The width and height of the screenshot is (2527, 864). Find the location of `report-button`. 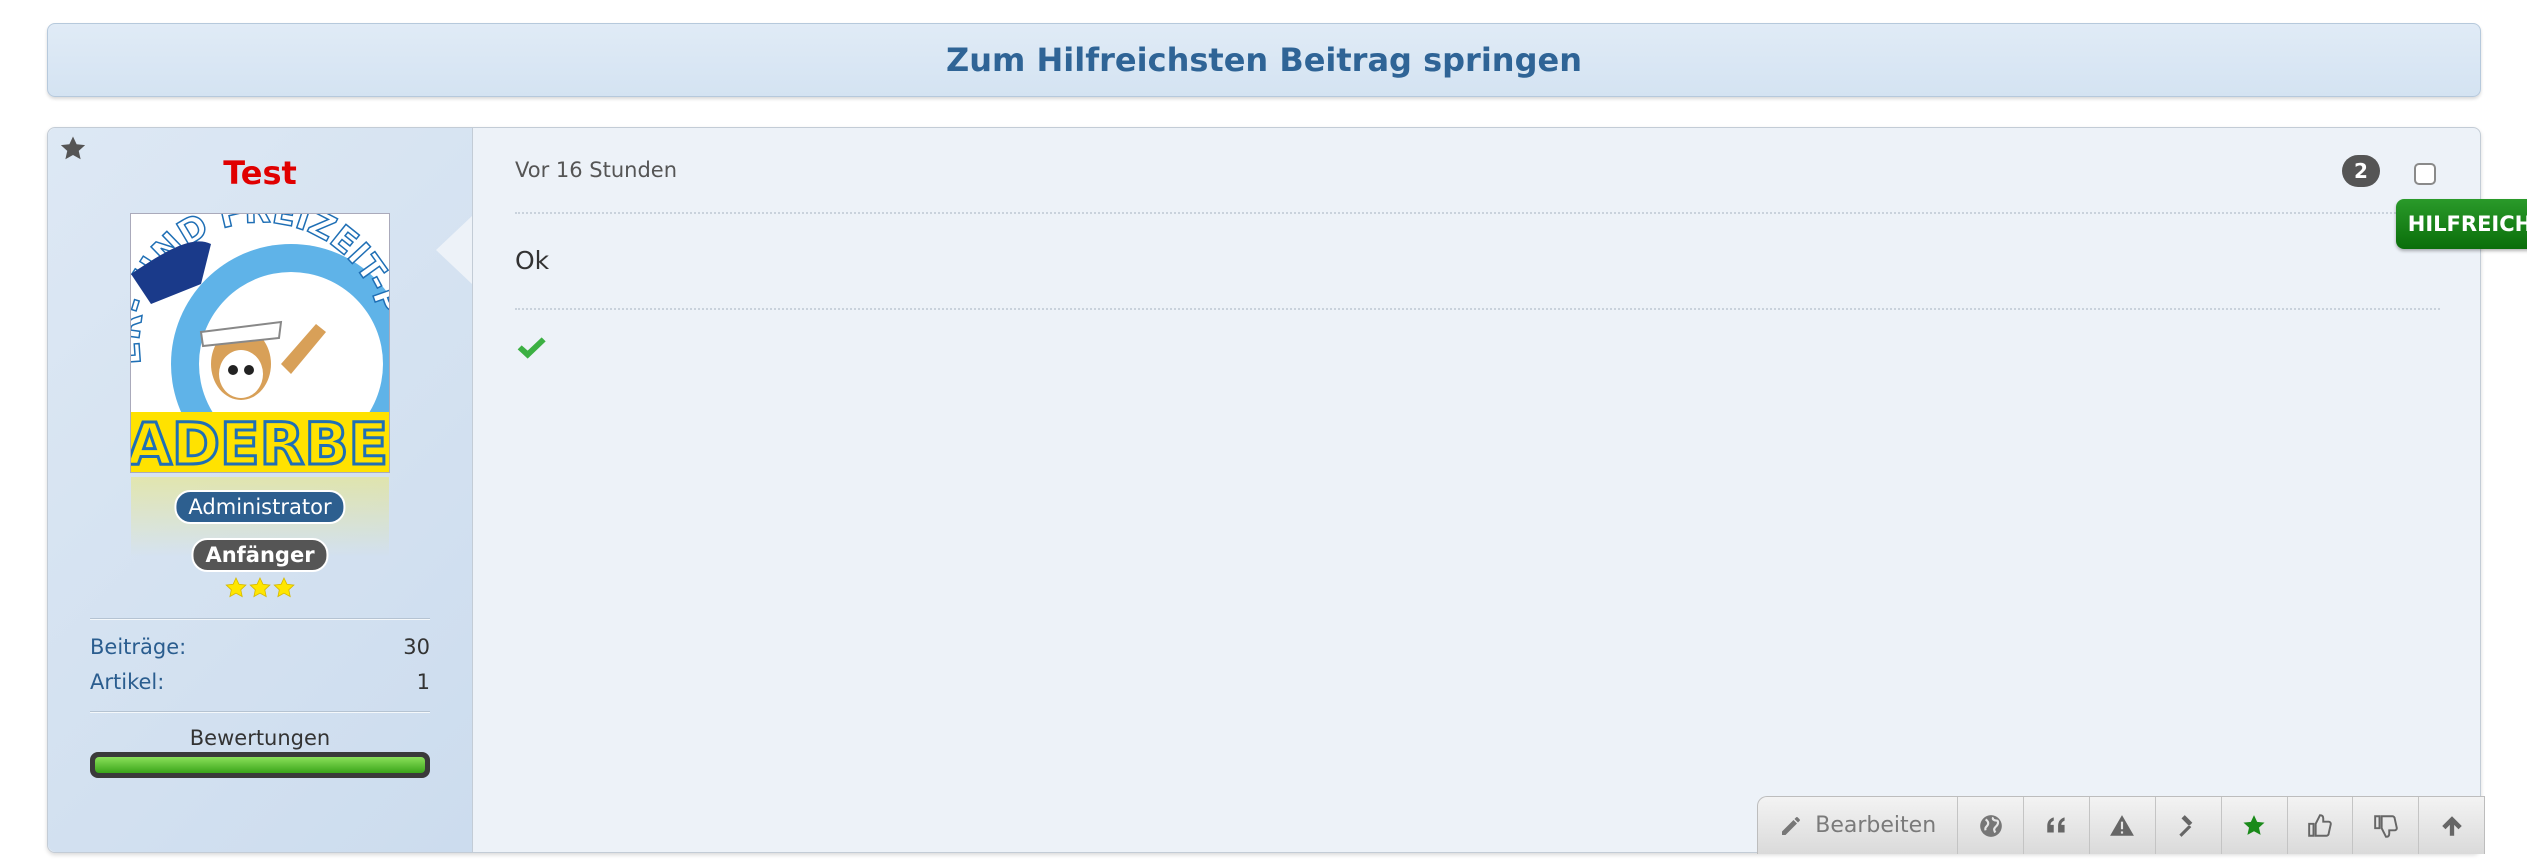

report-button is located at coordinates (2122, 825).